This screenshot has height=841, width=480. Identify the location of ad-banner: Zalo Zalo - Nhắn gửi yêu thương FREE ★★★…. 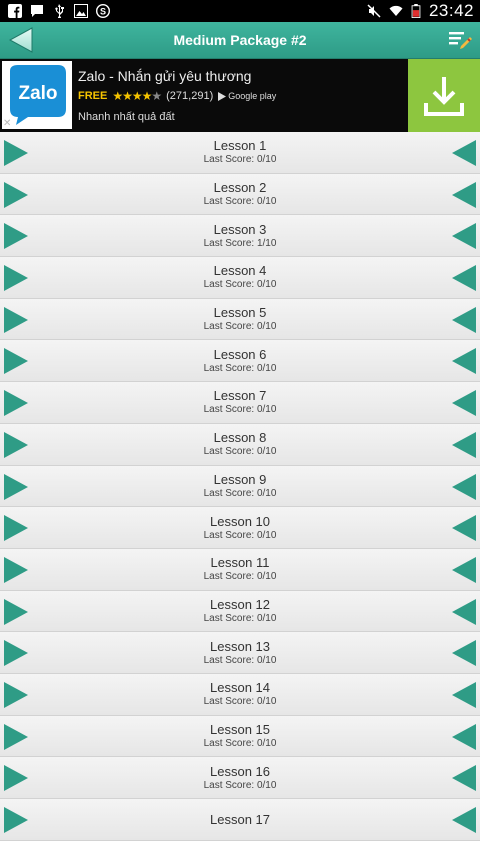
(240, 95).